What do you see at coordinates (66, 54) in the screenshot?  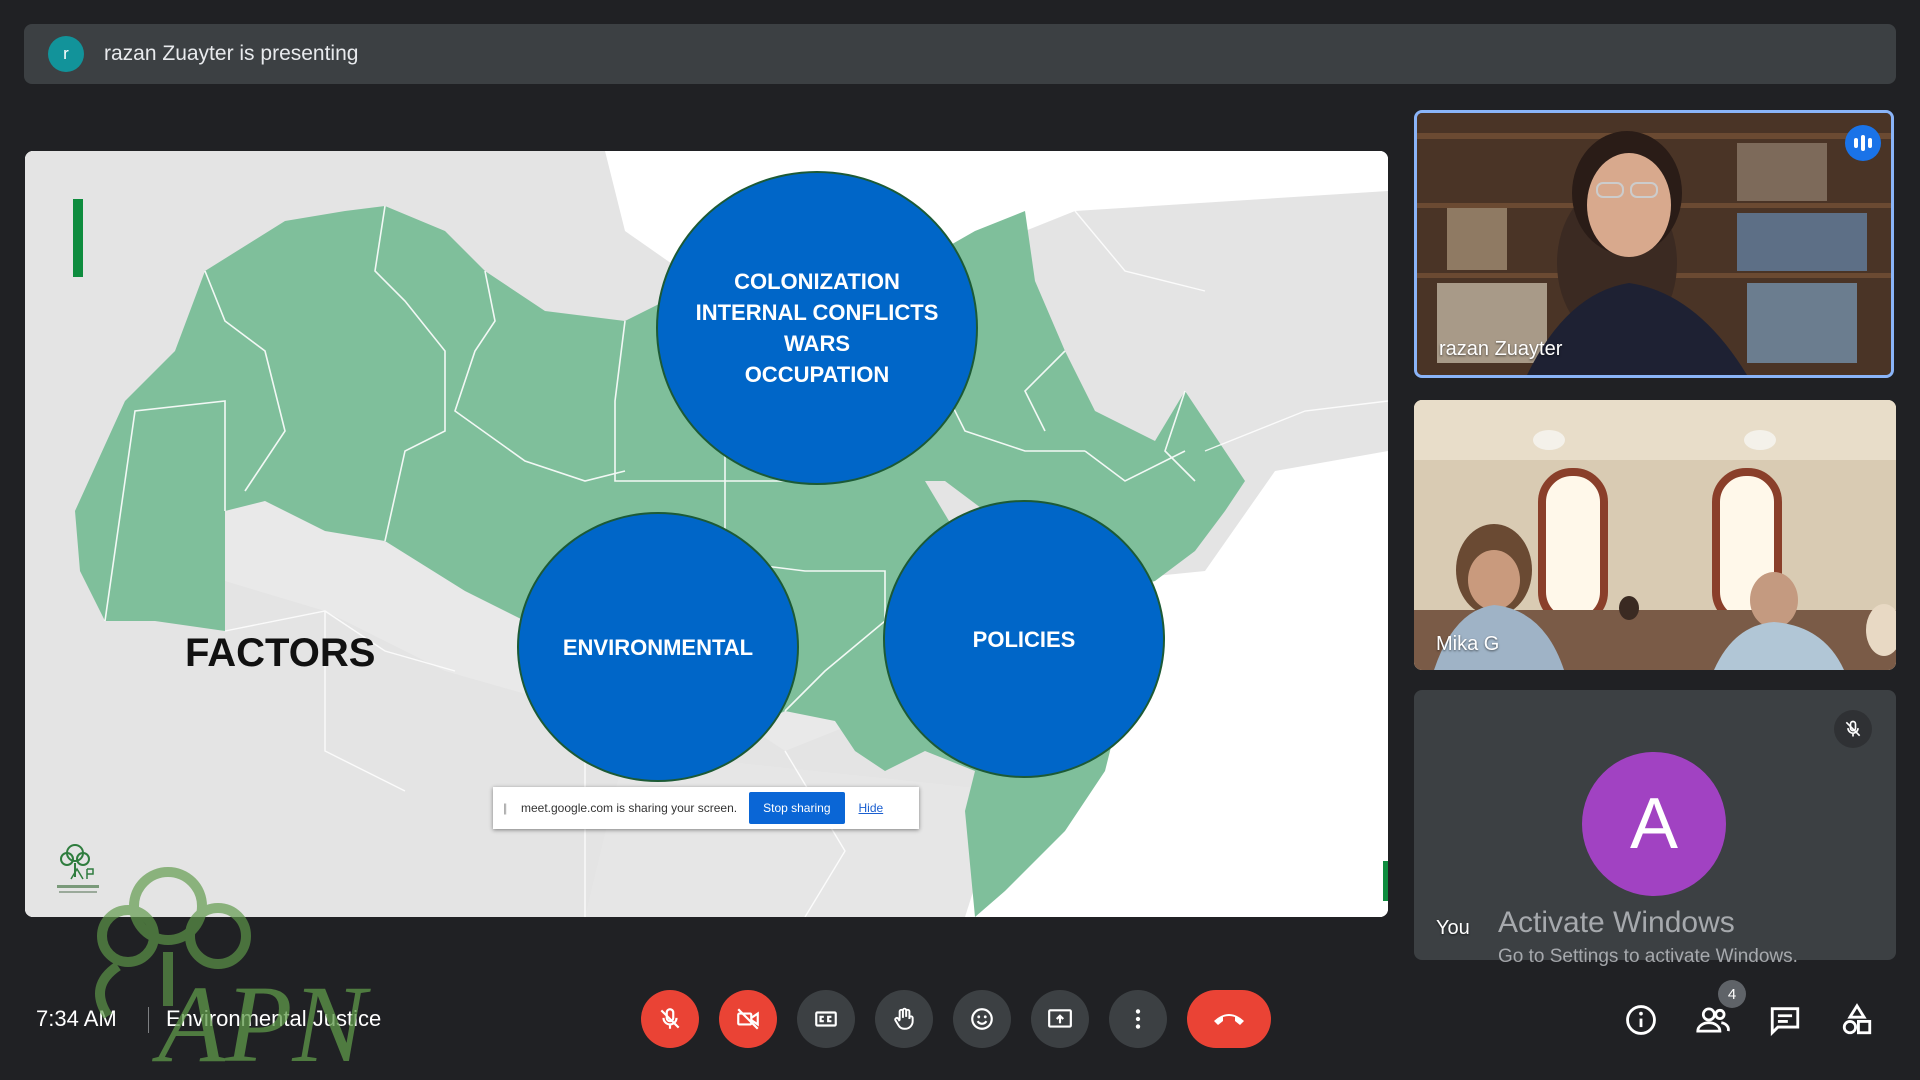 I see `presenter-avatar: r` at bounding box center [66, 54].